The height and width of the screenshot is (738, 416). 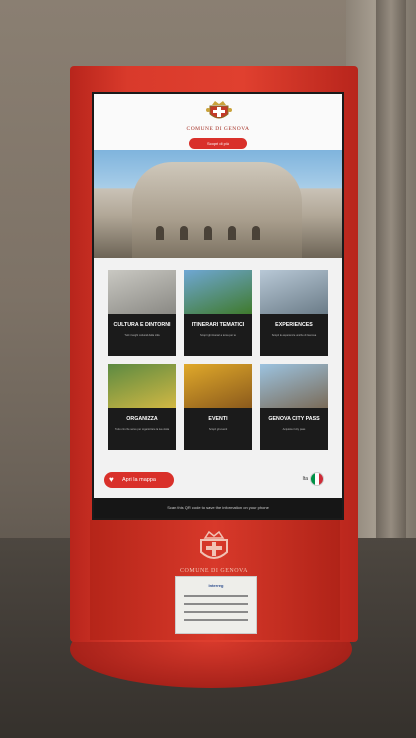 I want to click on tile-label: EVENTI, so click(x=218, y=419).